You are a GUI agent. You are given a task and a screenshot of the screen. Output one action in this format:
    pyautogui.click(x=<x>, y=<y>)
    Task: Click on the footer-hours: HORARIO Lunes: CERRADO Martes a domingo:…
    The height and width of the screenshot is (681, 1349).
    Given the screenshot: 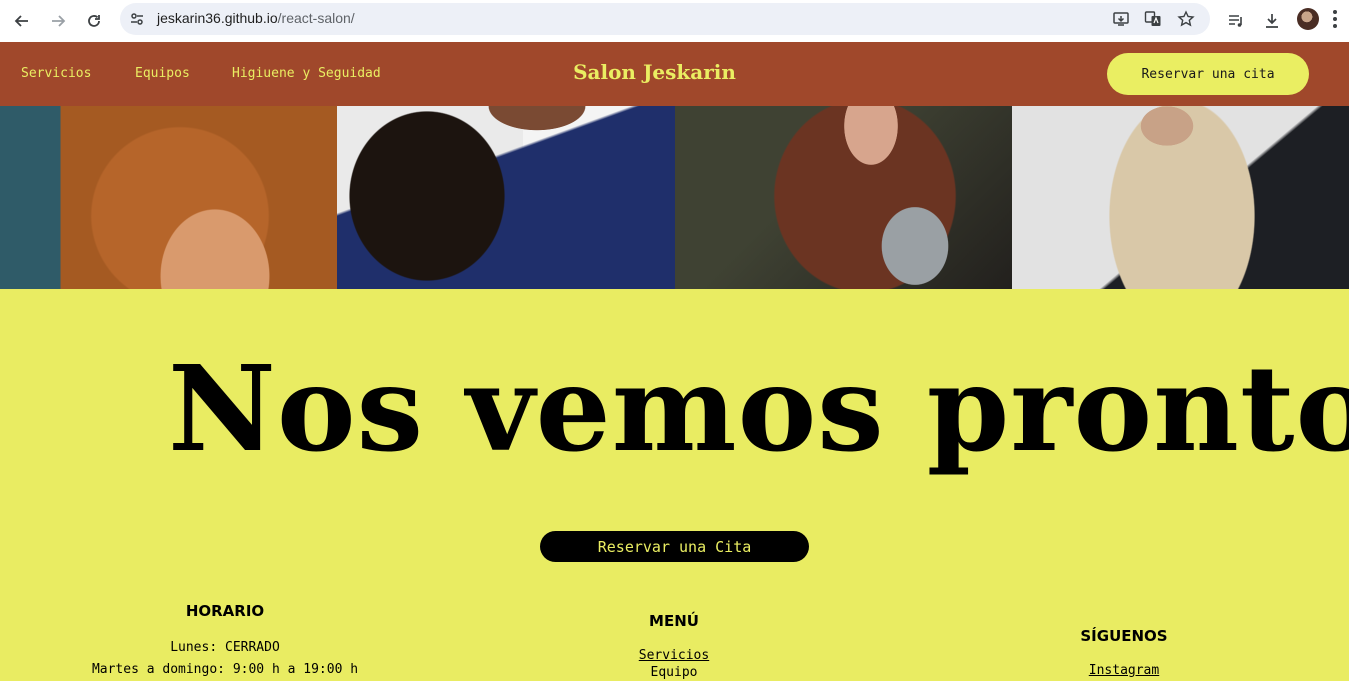 What is the action you would take?
    pyautogui.click(x=225, y=641)
    